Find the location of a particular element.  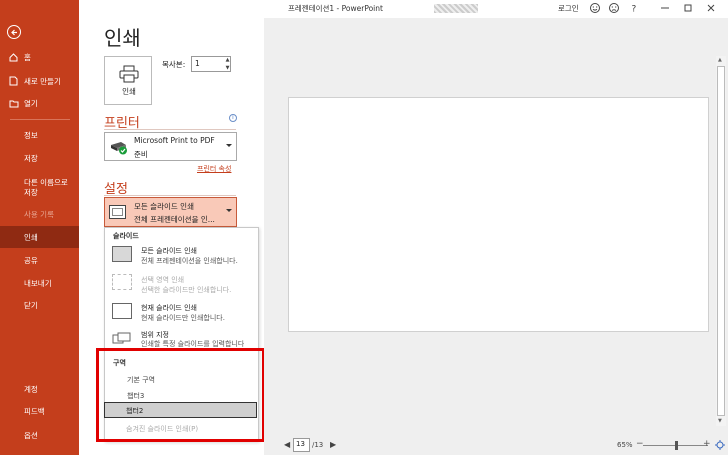

minimize-icon is located at coordinates (665, 8).